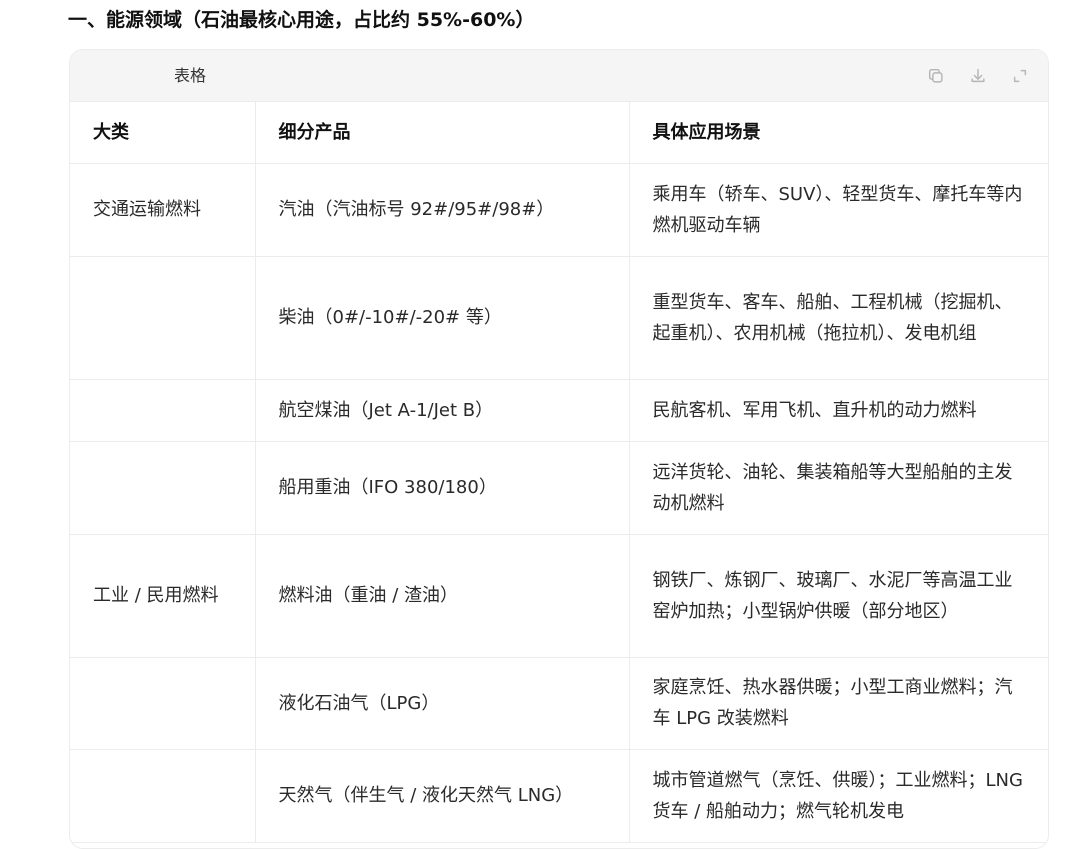  What do you see at coordinates (838, 133) in the screenshot?
I see `header-scene: 具体应用场景` at bounding box center [838, 133].